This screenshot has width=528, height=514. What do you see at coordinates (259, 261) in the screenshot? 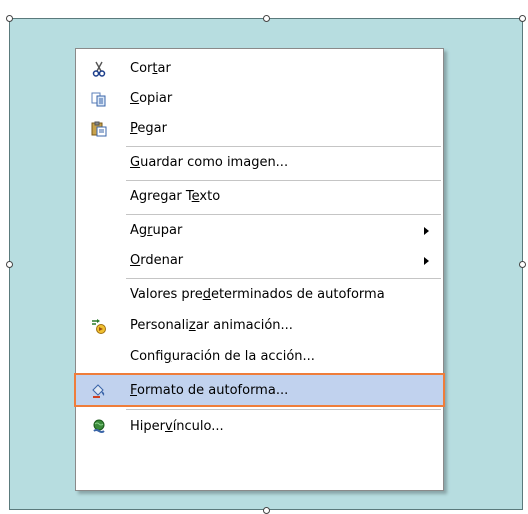
I see `menu-item-ordenar: Ordenar` at bounding box center [259, 261].